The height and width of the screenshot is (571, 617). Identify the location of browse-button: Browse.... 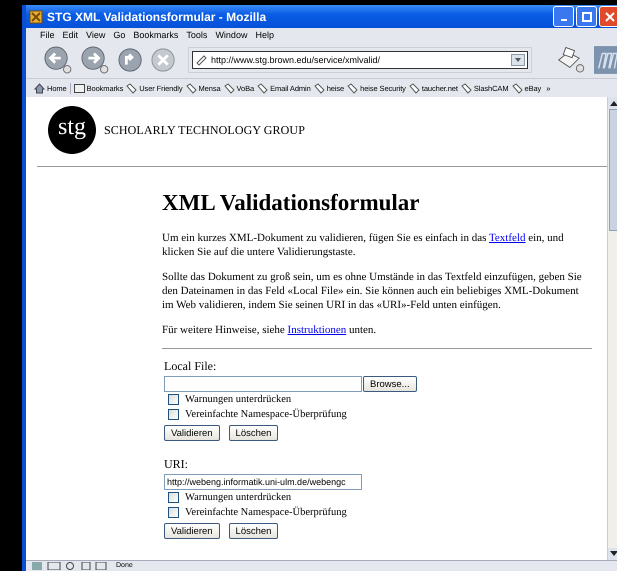
(390, 384).